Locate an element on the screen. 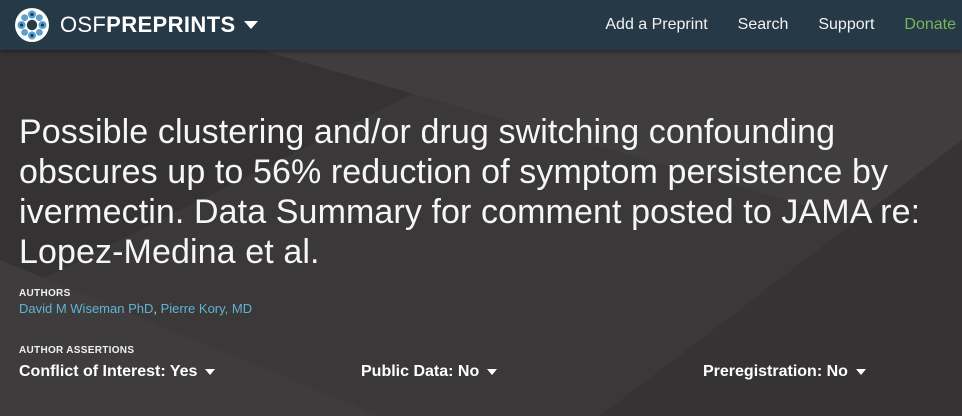  author-link: Pierre Kory, MD is located at coordinates (207, 308).